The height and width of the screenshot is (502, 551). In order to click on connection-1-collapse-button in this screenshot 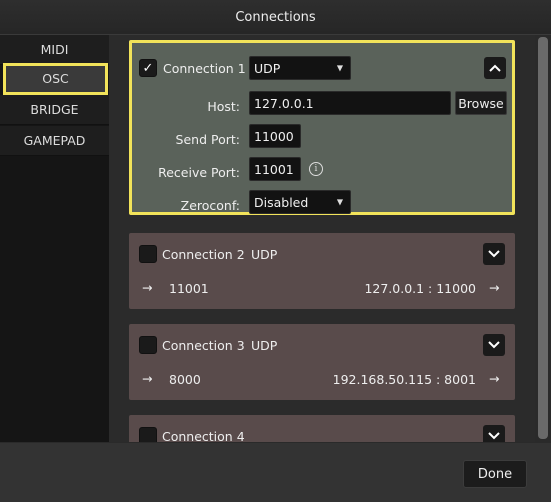, I will do `click(495, 68)`.